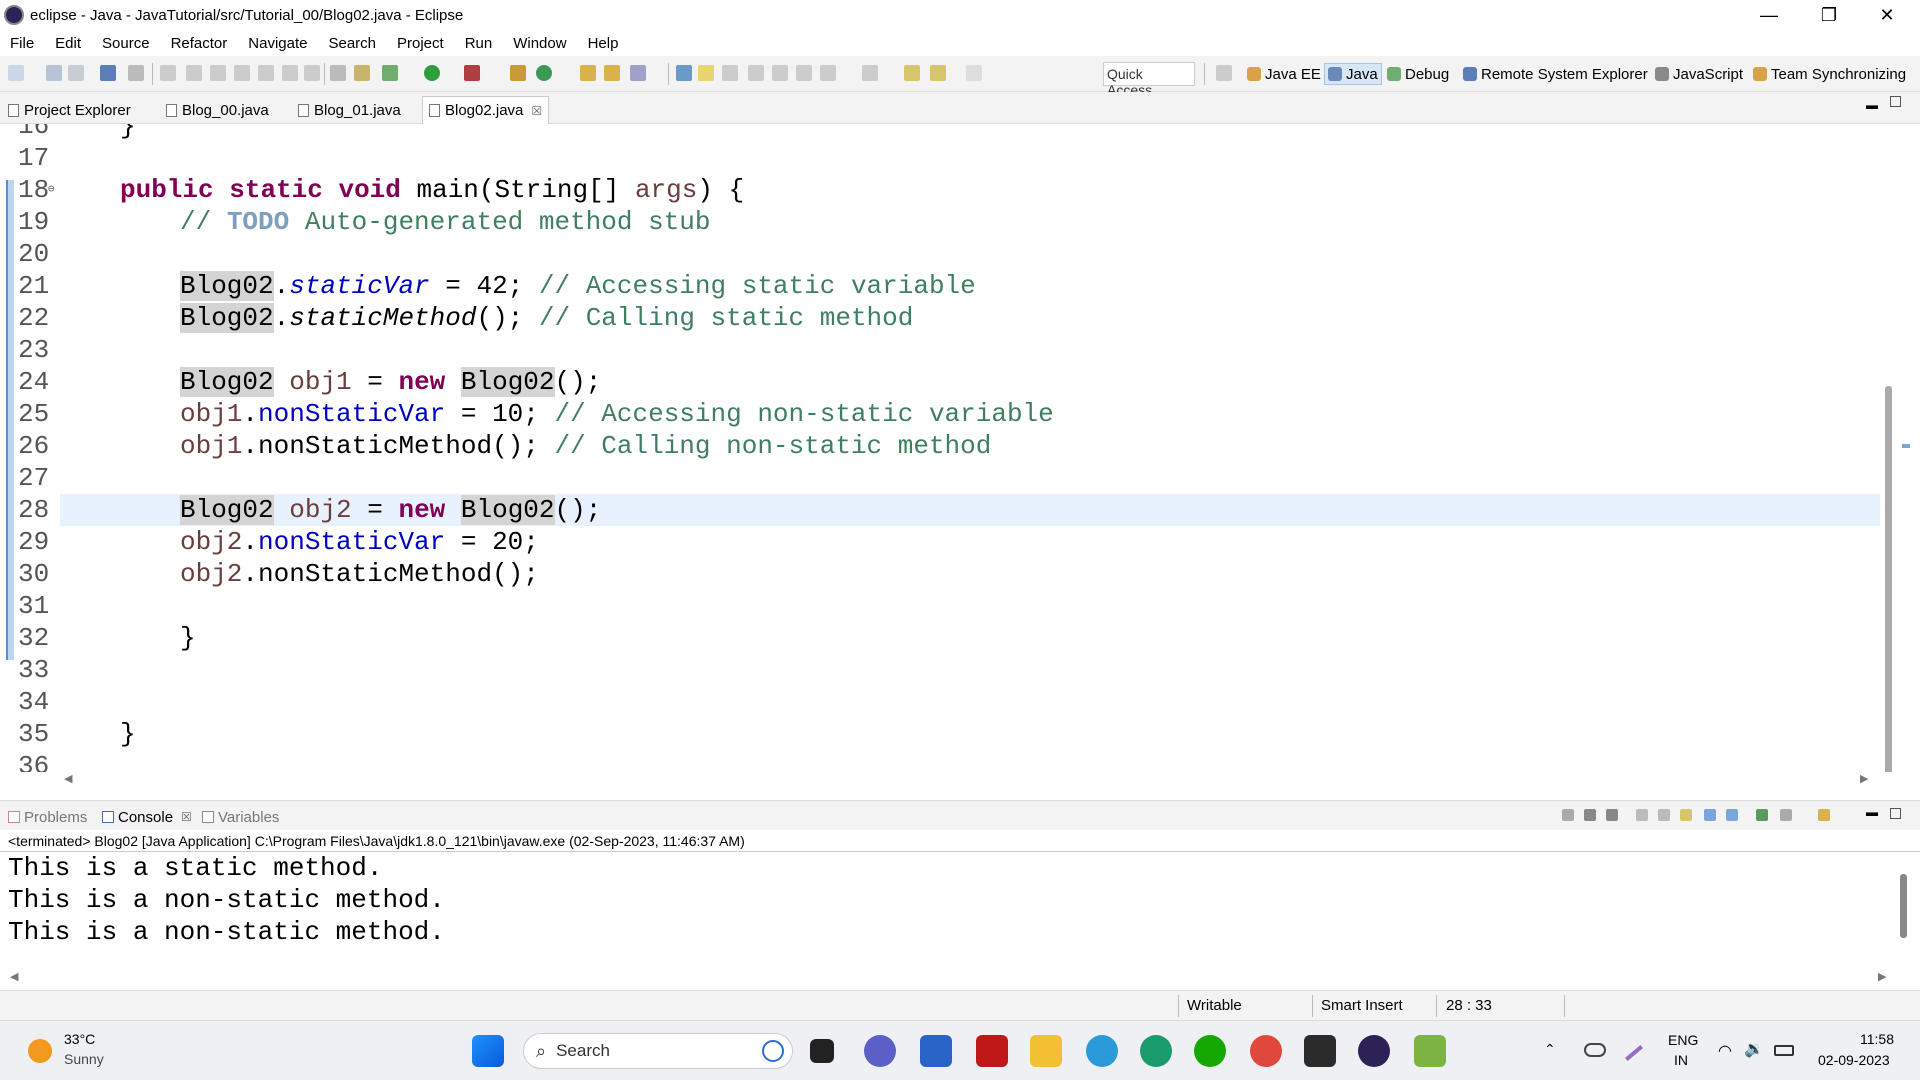 The width and height of the screenshot is (1920, 1080). Describe the element at coordinates (54, 73) in the screenshot. I see `save-icon` at that location.